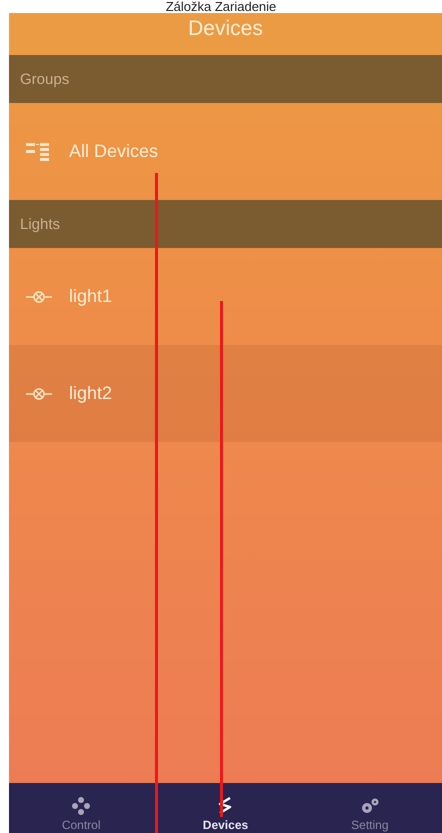 The height and width of the screenshot is (833, 442). I want to click on device-label: light1, so click(90, 296).